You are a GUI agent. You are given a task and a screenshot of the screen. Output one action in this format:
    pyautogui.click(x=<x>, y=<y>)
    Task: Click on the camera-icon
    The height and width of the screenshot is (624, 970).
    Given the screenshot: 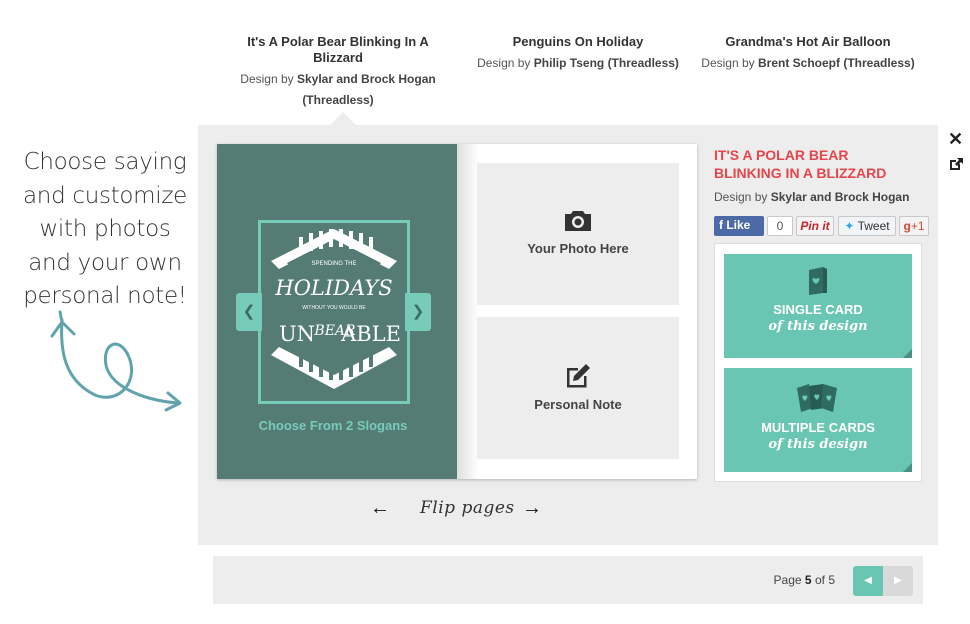 What is the action you would take?
    pyautogui.click(x=578, y=221)
    